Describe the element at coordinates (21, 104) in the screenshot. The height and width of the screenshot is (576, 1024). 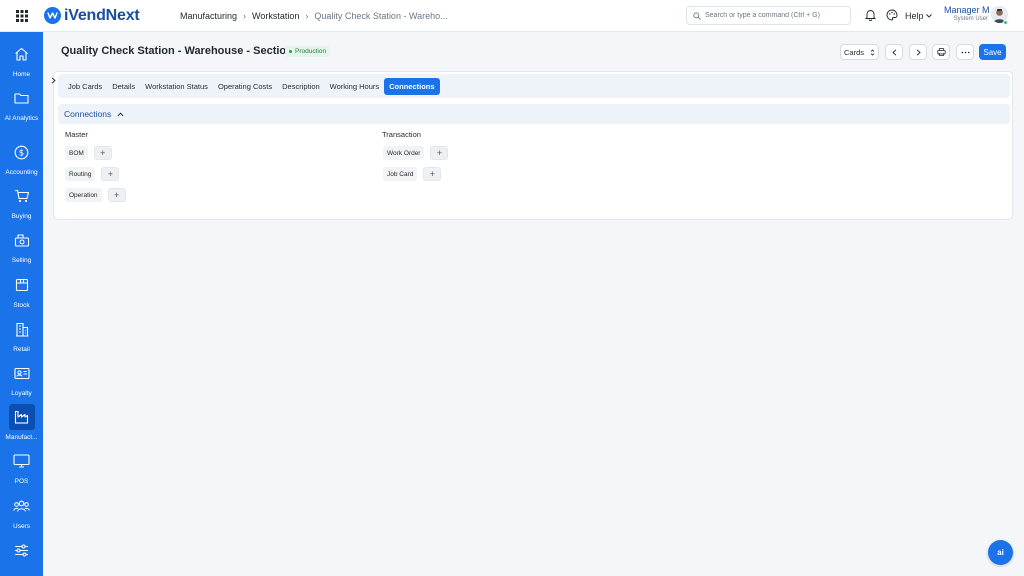
I see `sidebar-item-ai-analytics: AI Analytics` at that location.